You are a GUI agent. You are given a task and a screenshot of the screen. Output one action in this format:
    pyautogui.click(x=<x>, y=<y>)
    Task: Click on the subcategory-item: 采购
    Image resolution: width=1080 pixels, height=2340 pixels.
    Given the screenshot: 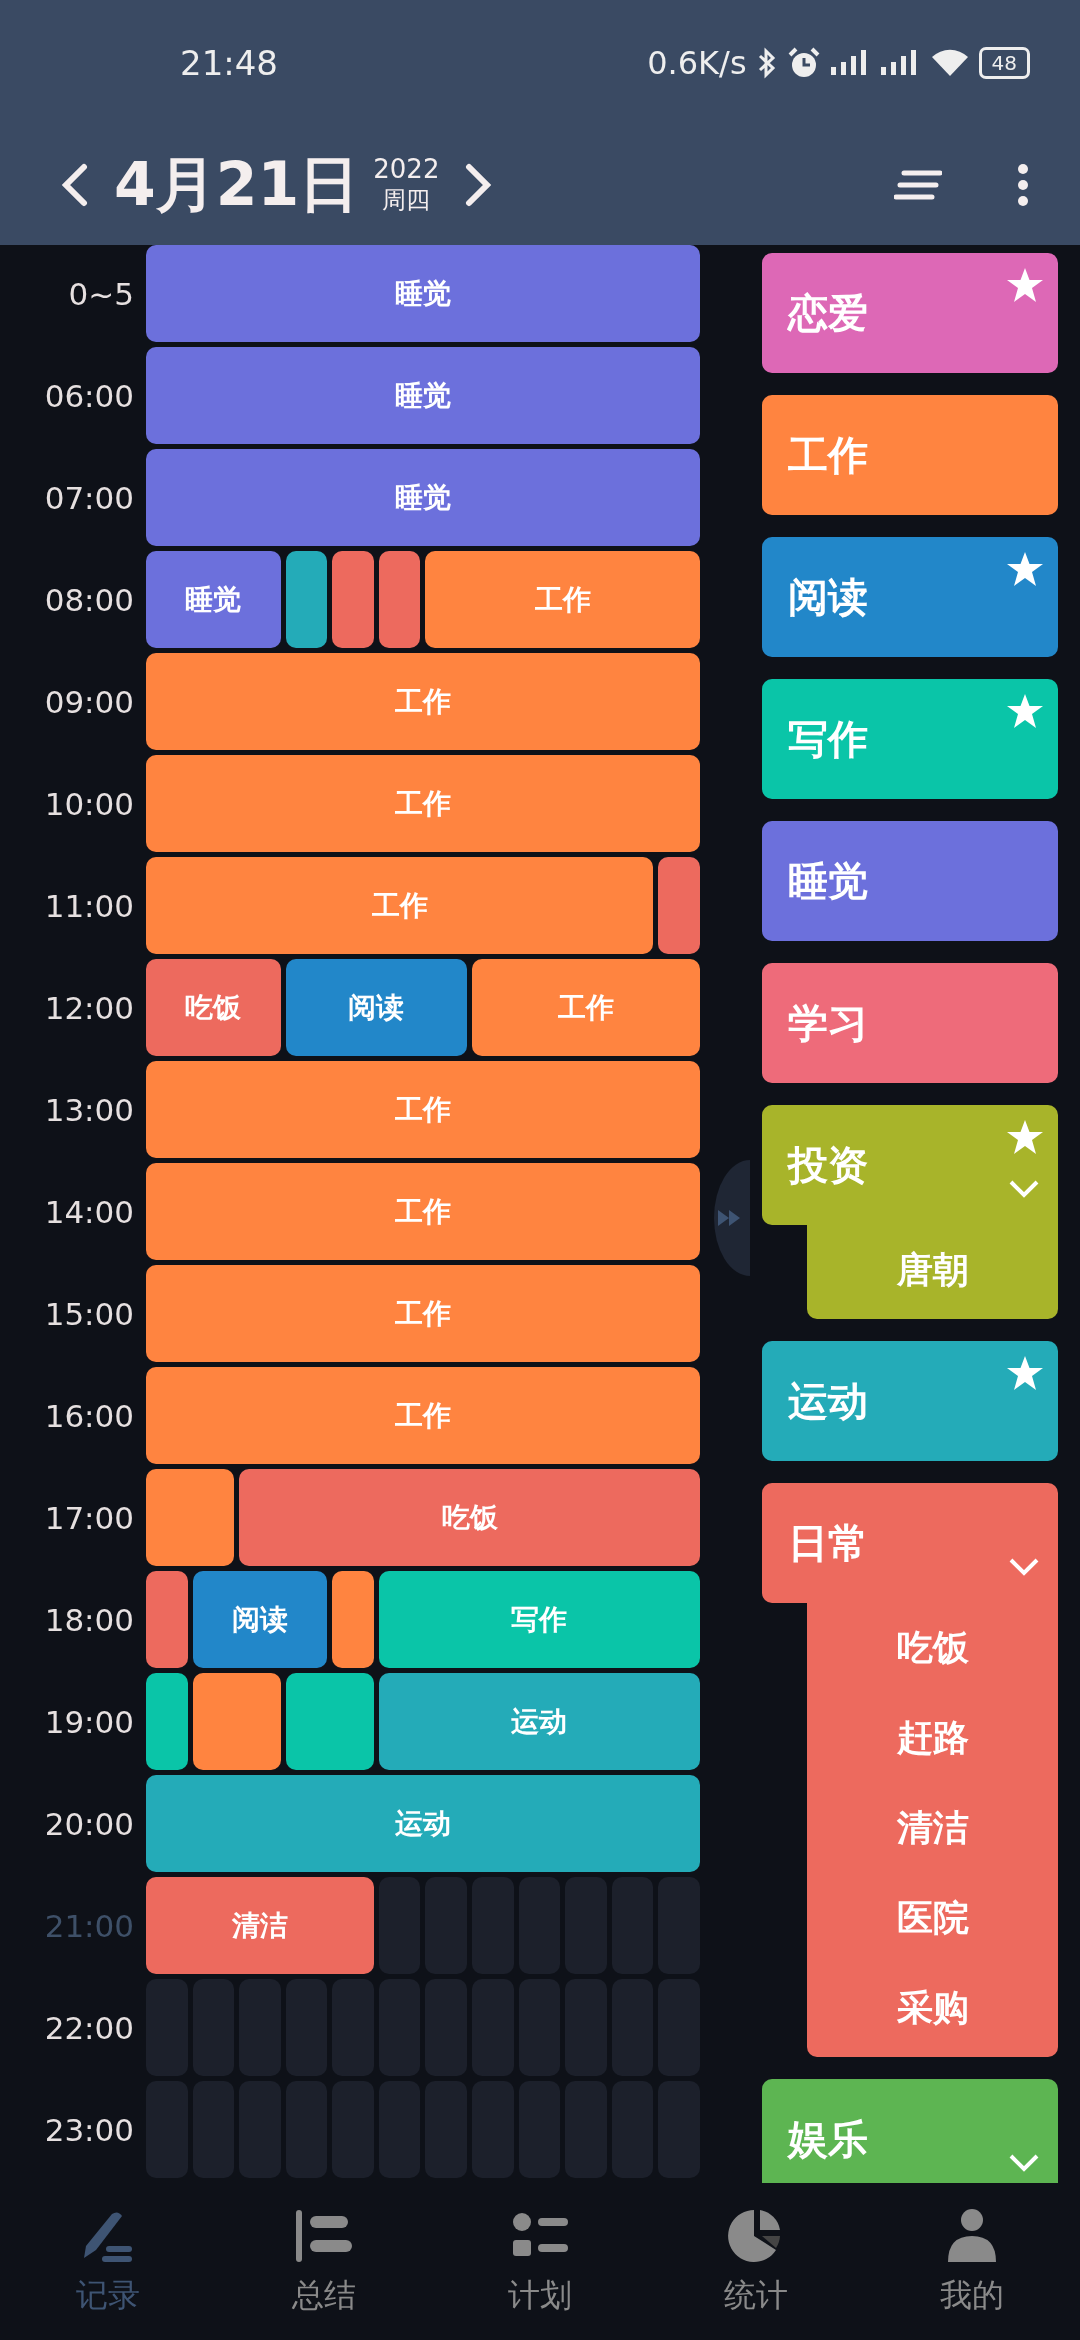 What is the action you would take?
    pyautogui.click(x=932, y=2008)
    